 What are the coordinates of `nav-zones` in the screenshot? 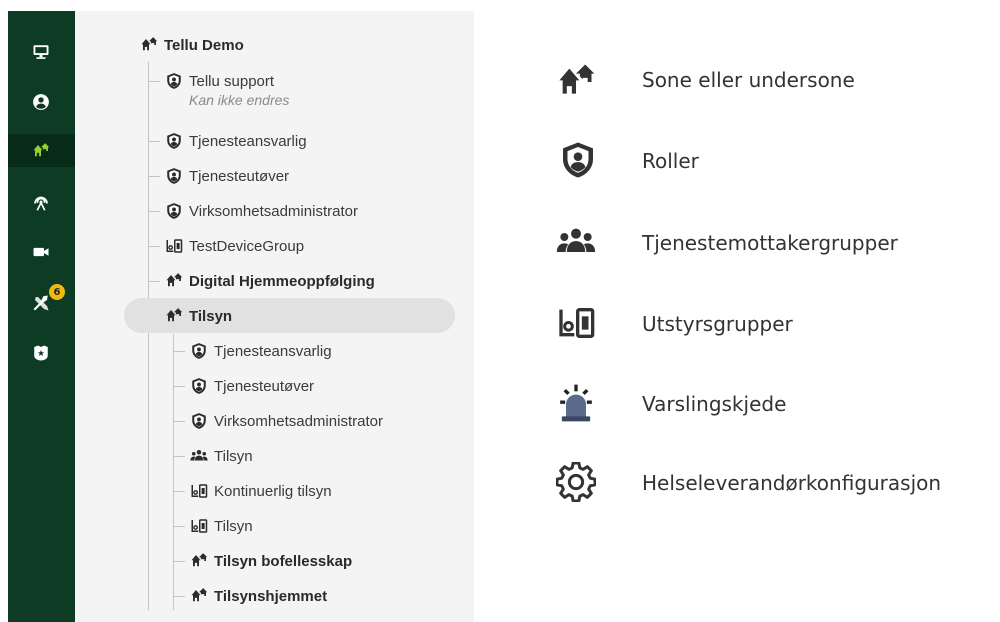 It's located at (41, 150).